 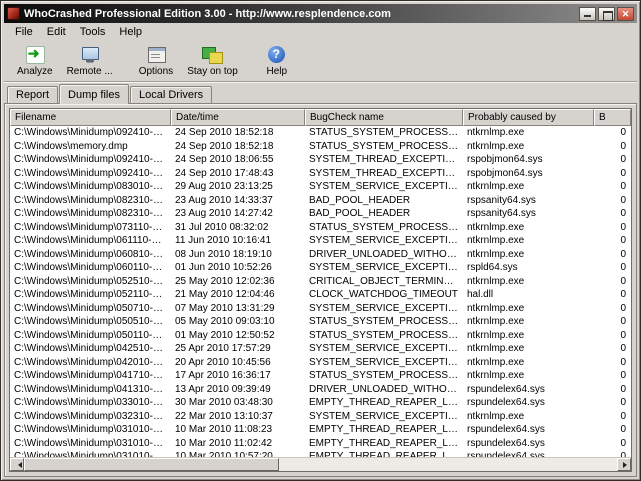 What do you see at coordinates (35, 71) in the screenshot?
I see `toolbar-button-label: Analyze` at bounding box center [35, 71].